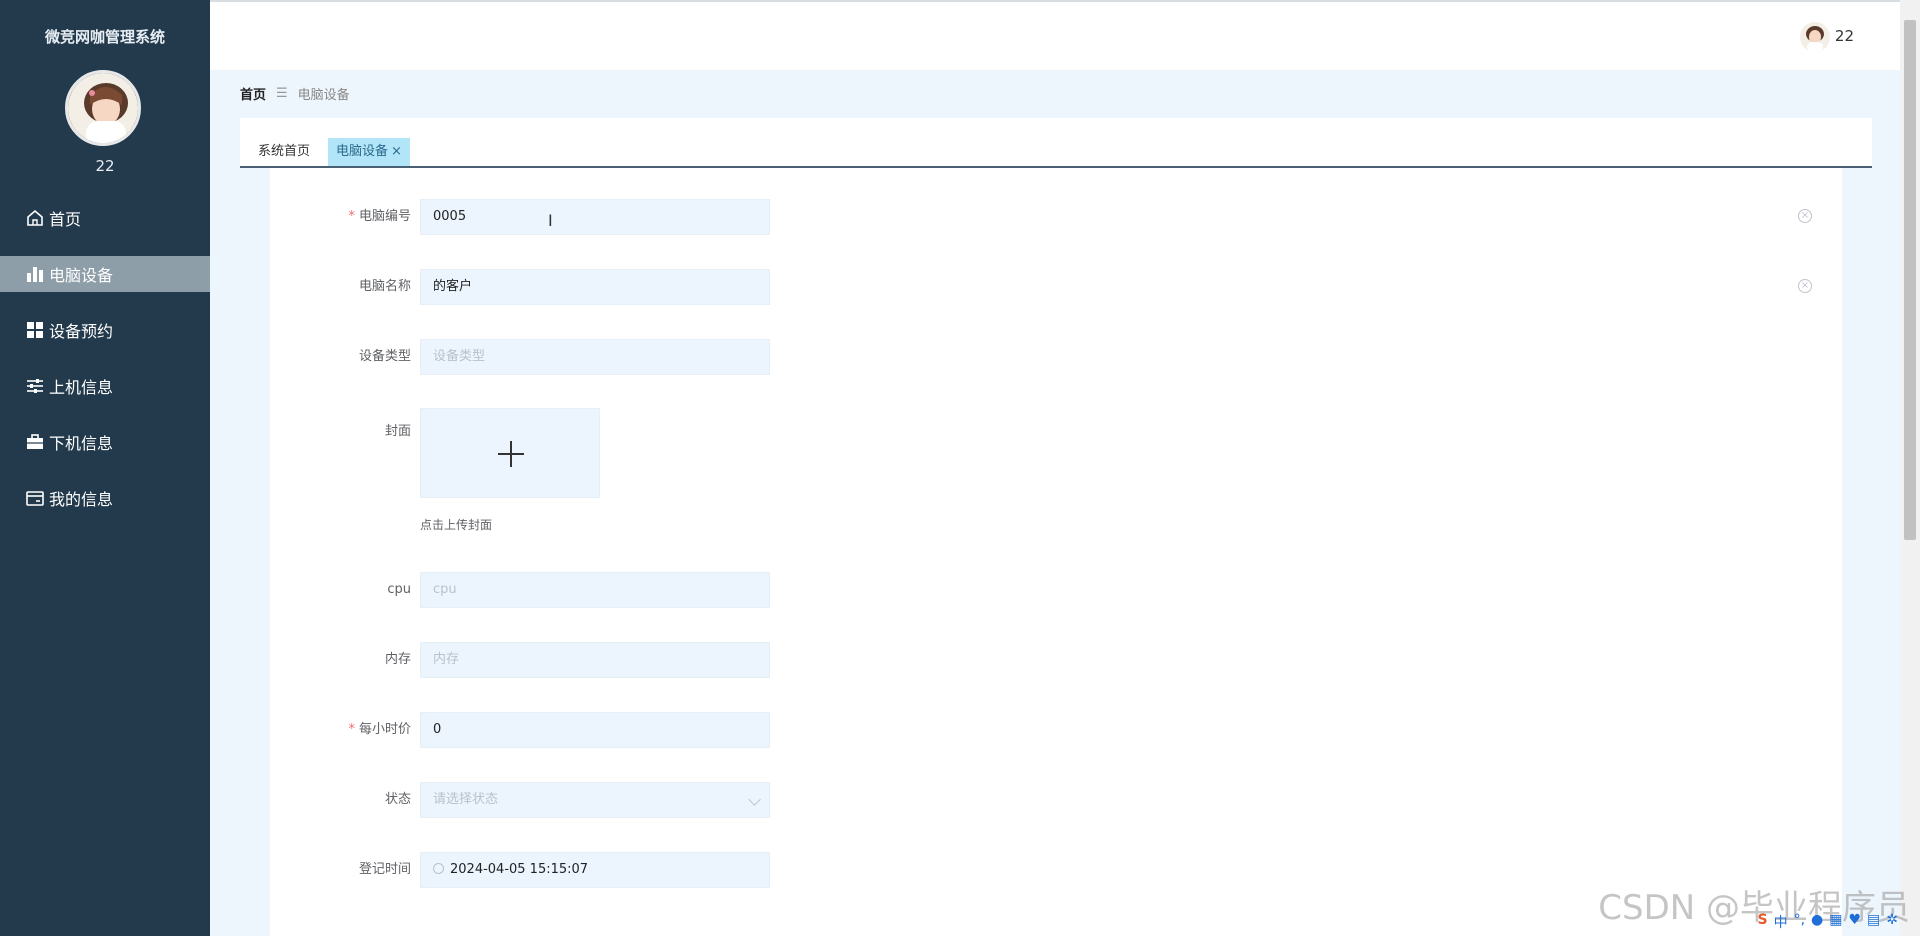 Image resolution: width=1920 pixels, height=936 pixels. What do you see at coordinates (1056, 800) in the screenshot?
I see `form-row-status: 状态 请选择状态` at bounding box center [1056, 800].